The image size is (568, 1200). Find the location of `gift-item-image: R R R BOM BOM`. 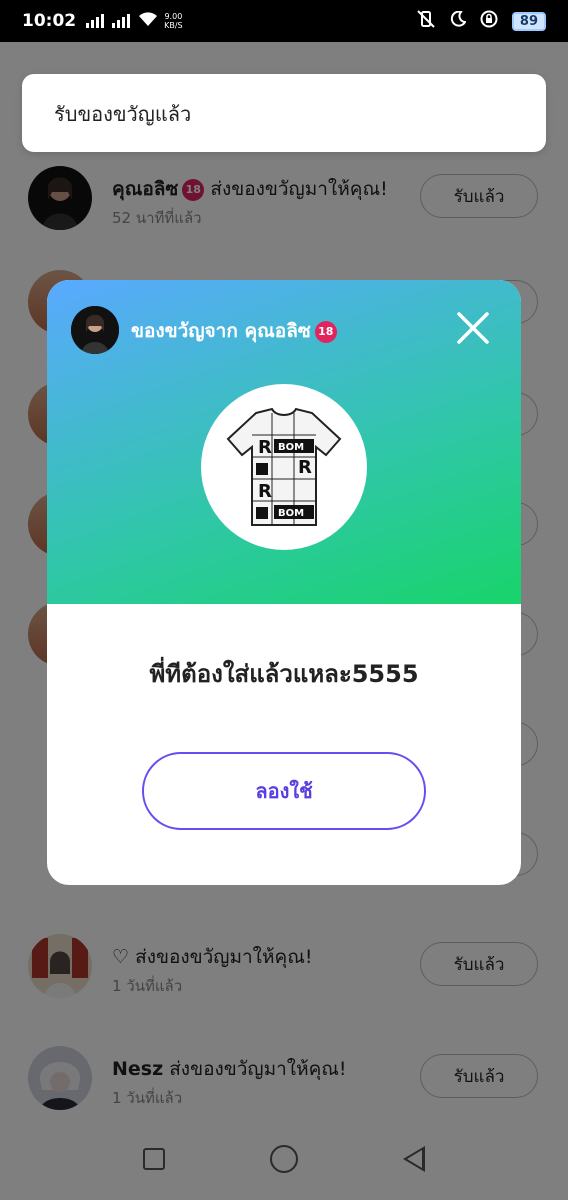

gift-item-image: R R R BOM BOM is located at coordinates (284, 467).